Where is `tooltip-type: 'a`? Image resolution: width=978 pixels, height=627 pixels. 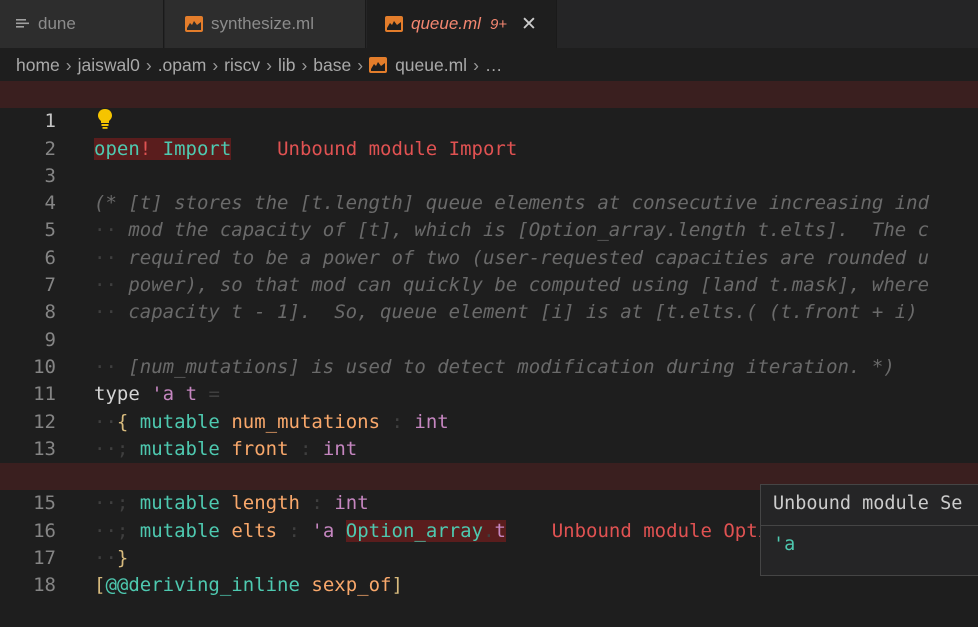
tooltip-type: 'a is located at coordinates (784, 544).